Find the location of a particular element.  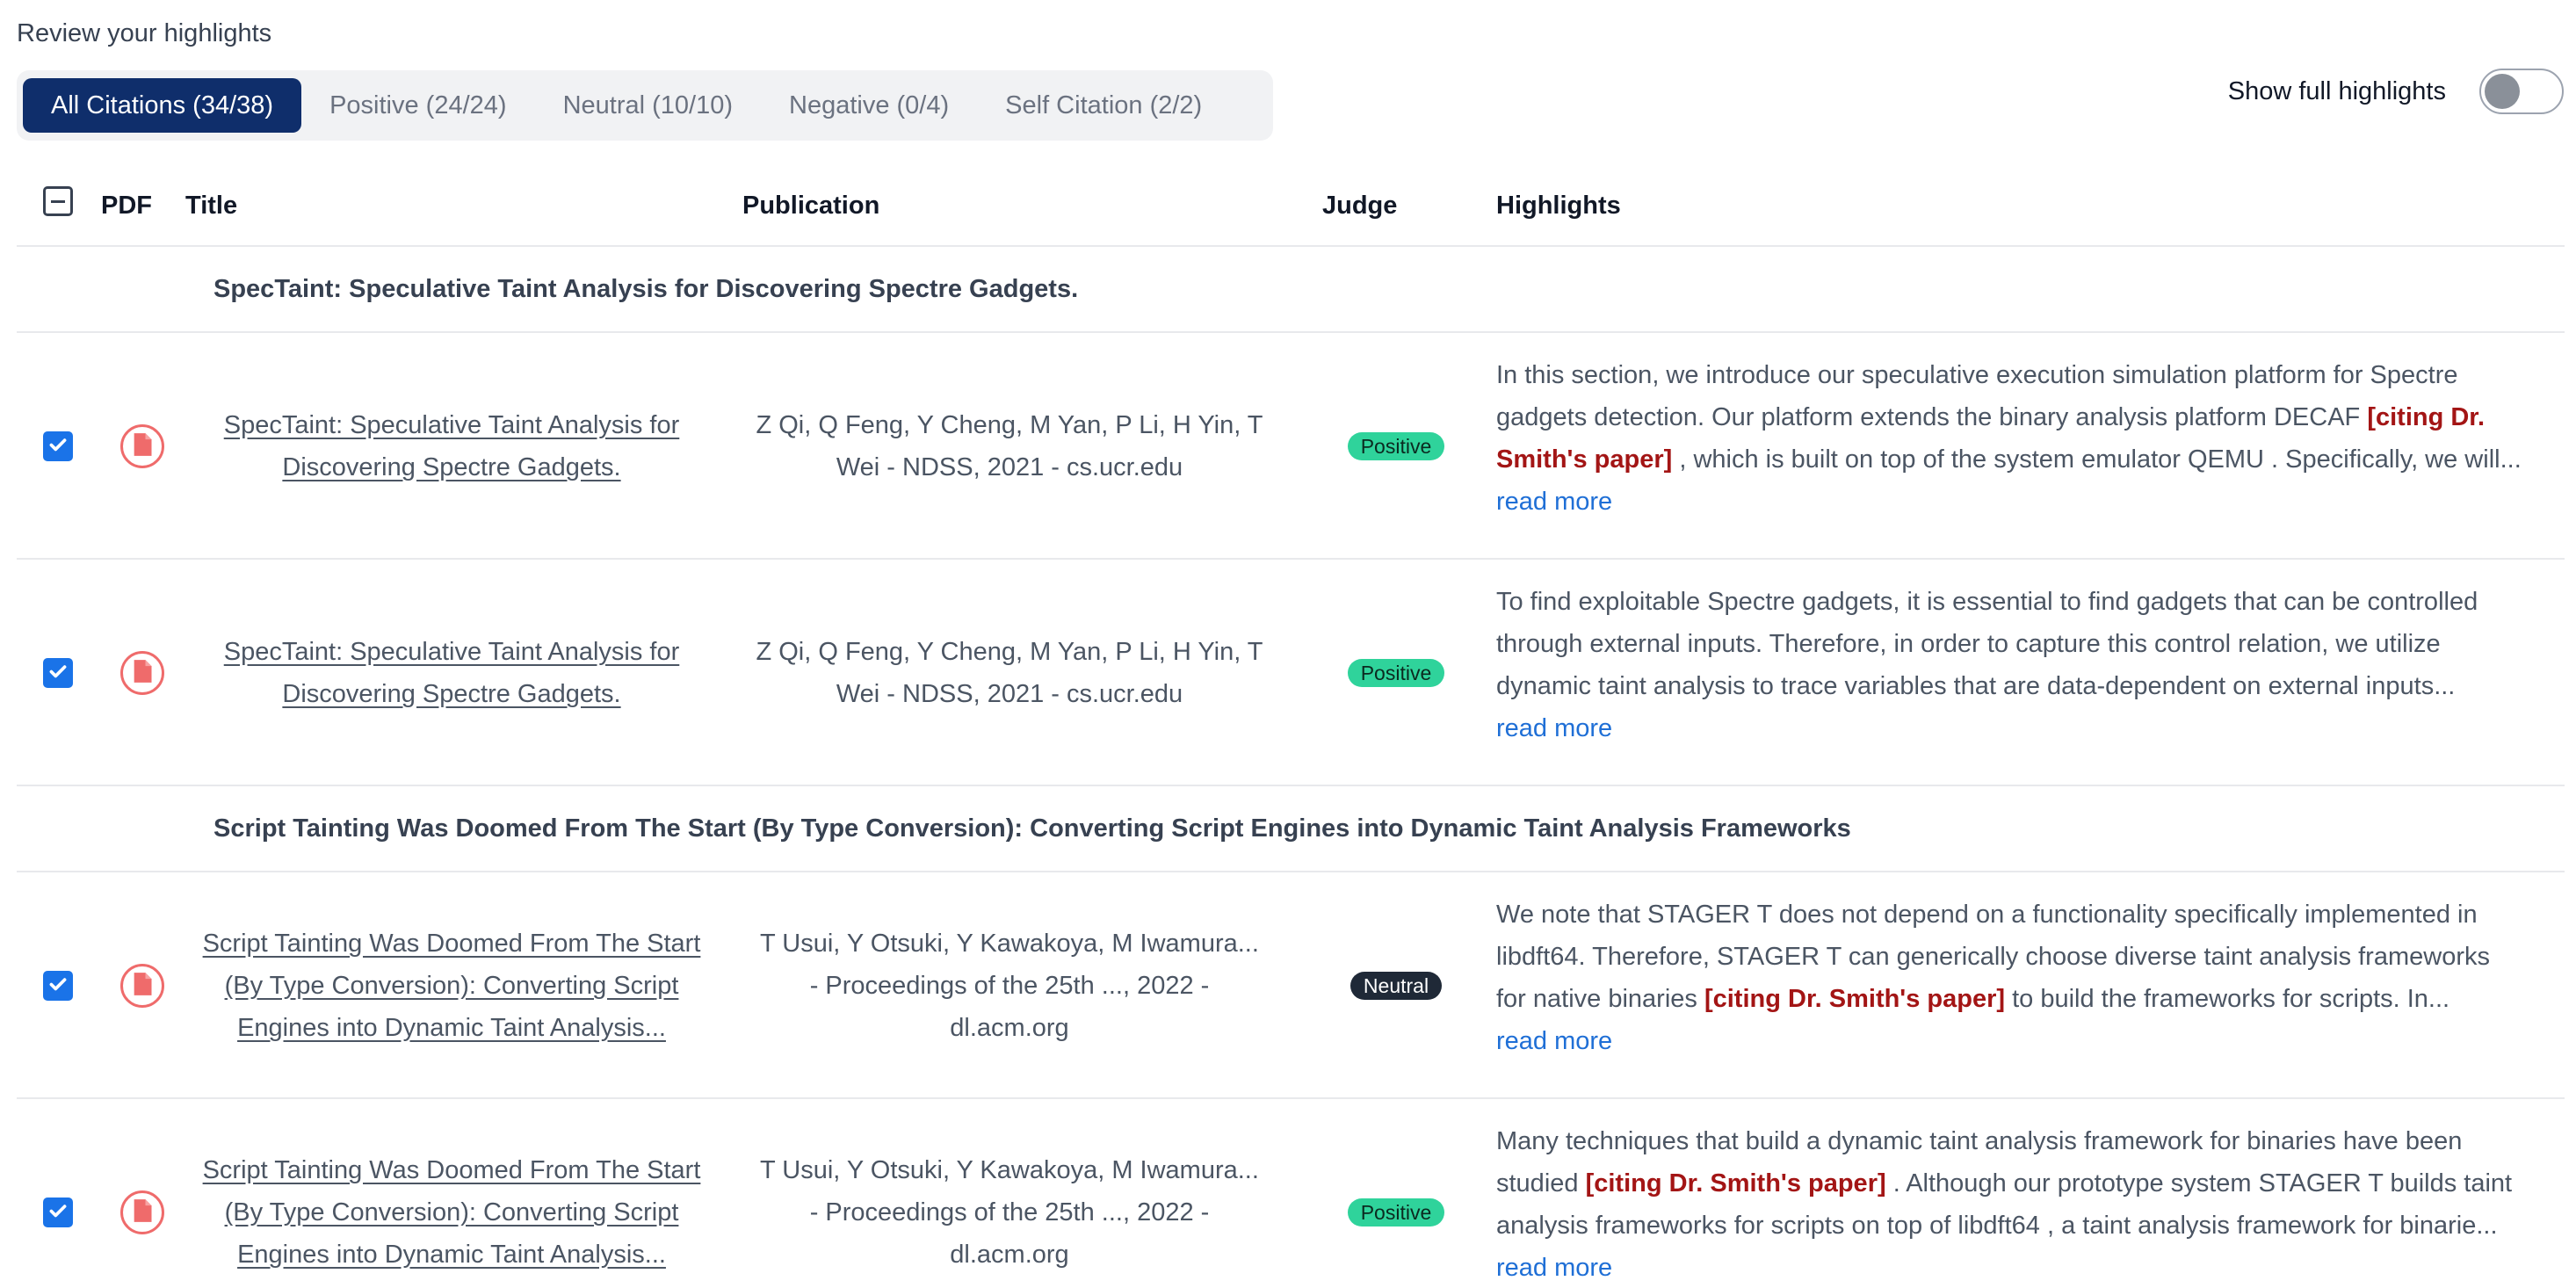

judge-cell: Neutral is located at coordinates (1396, 986).